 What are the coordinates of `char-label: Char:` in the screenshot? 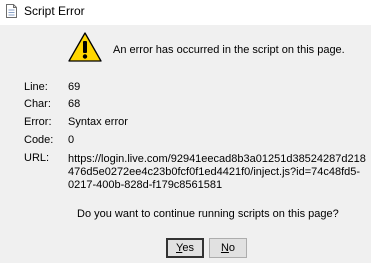 It's located at (37, 104).